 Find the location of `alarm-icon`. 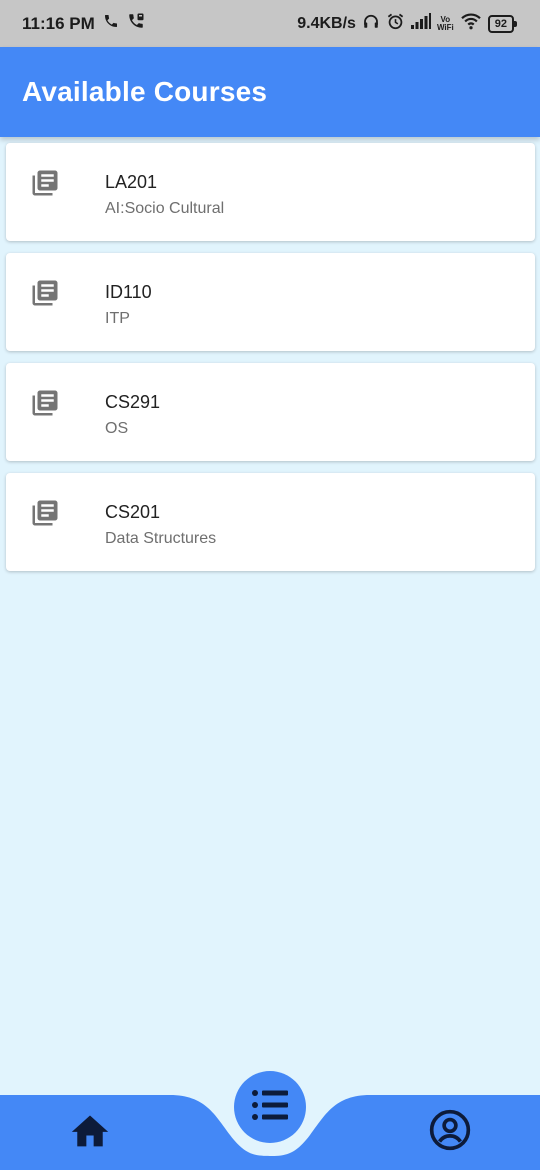

alarm-icon is located at coordinates (395, 24).